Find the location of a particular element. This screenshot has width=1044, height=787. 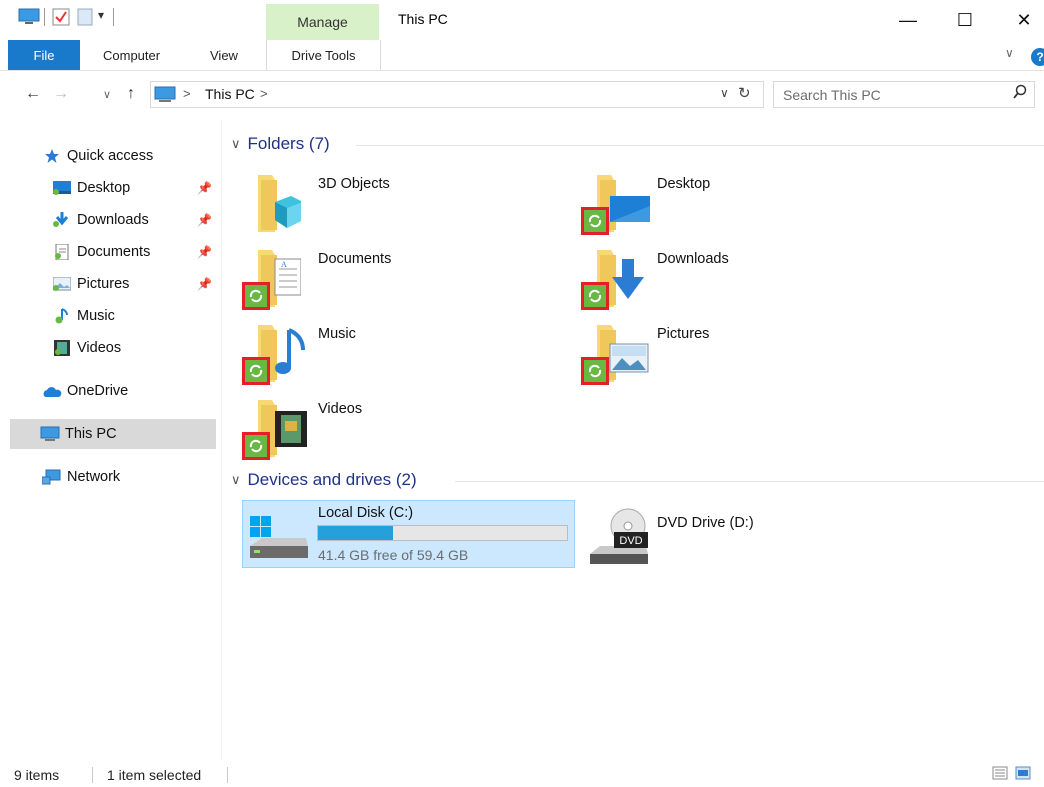

nav-item-music: Music is located at coordinates (134, 316).